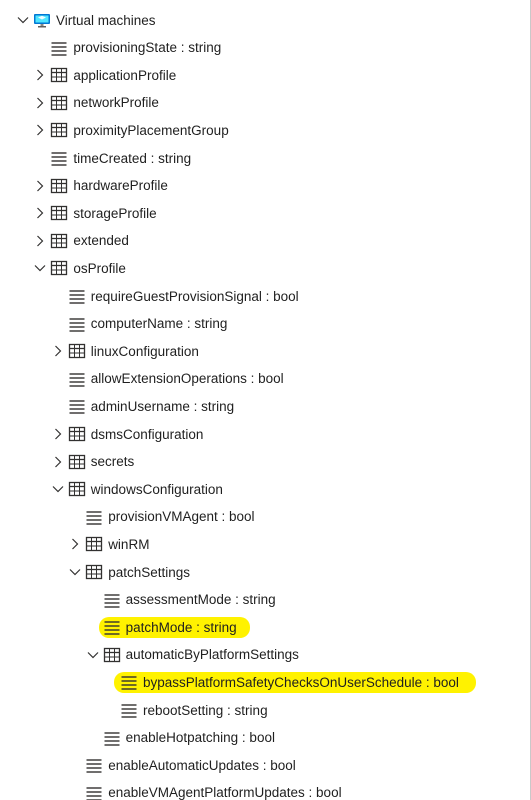 The image size is (531, 800). I want to click on tree-node-label: timeCreated : string, so click(132, 158).